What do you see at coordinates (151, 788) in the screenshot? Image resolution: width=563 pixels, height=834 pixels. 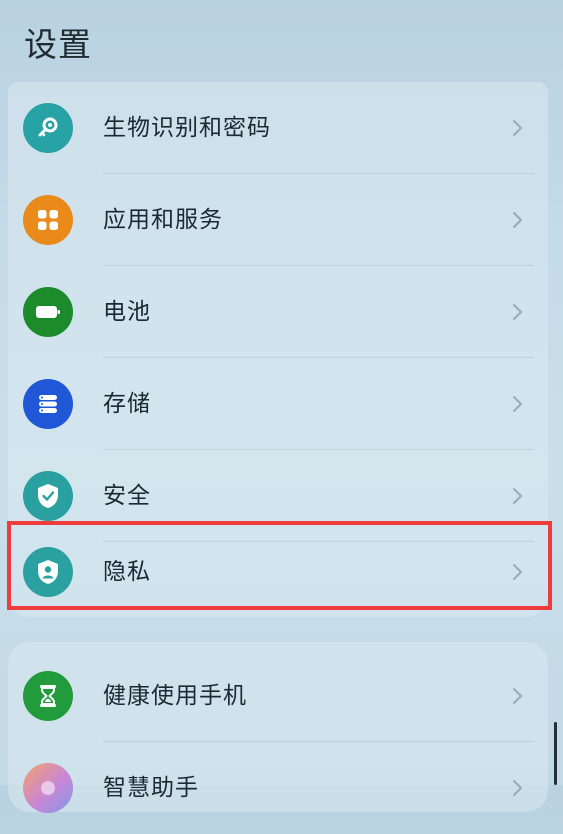 I see `settings-item-label: 智慧助手` at bounding box center [151, 788].